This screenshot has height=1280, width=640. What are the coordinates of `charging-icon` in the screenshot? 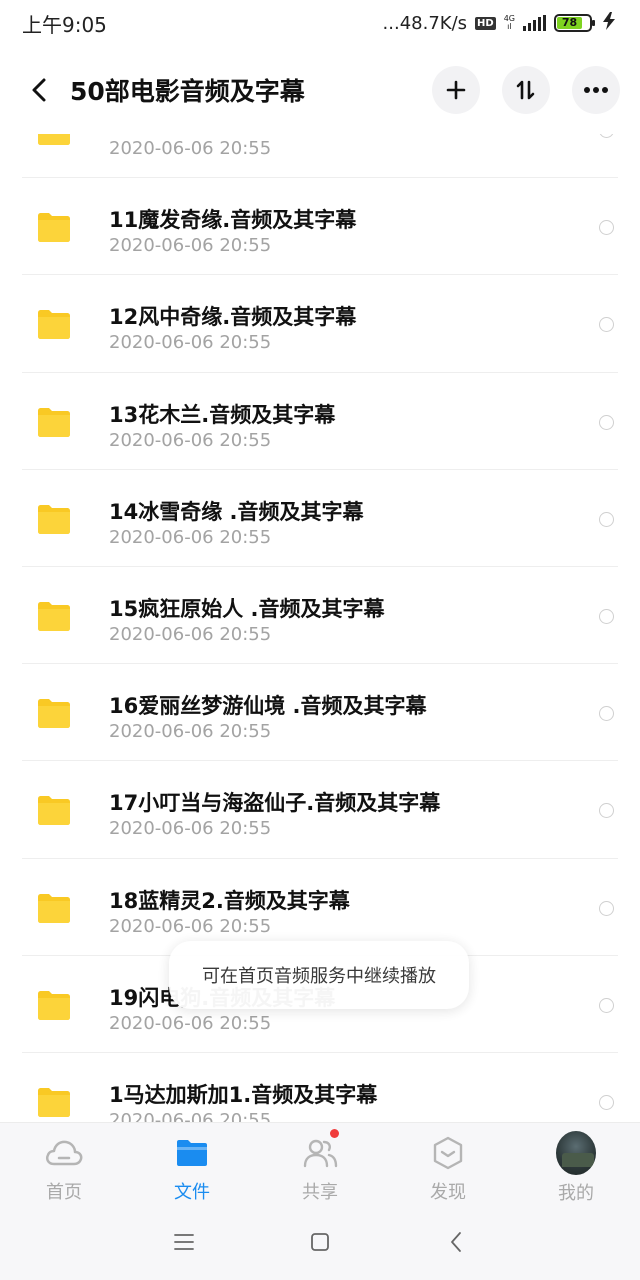 It's located at (609, 23).